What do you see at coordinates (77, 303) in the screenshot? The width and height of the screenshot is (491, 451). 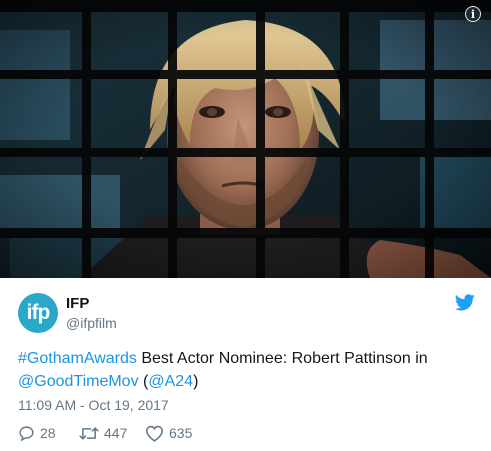 I see `account-name: IFP` at bounding box center [77, 303].